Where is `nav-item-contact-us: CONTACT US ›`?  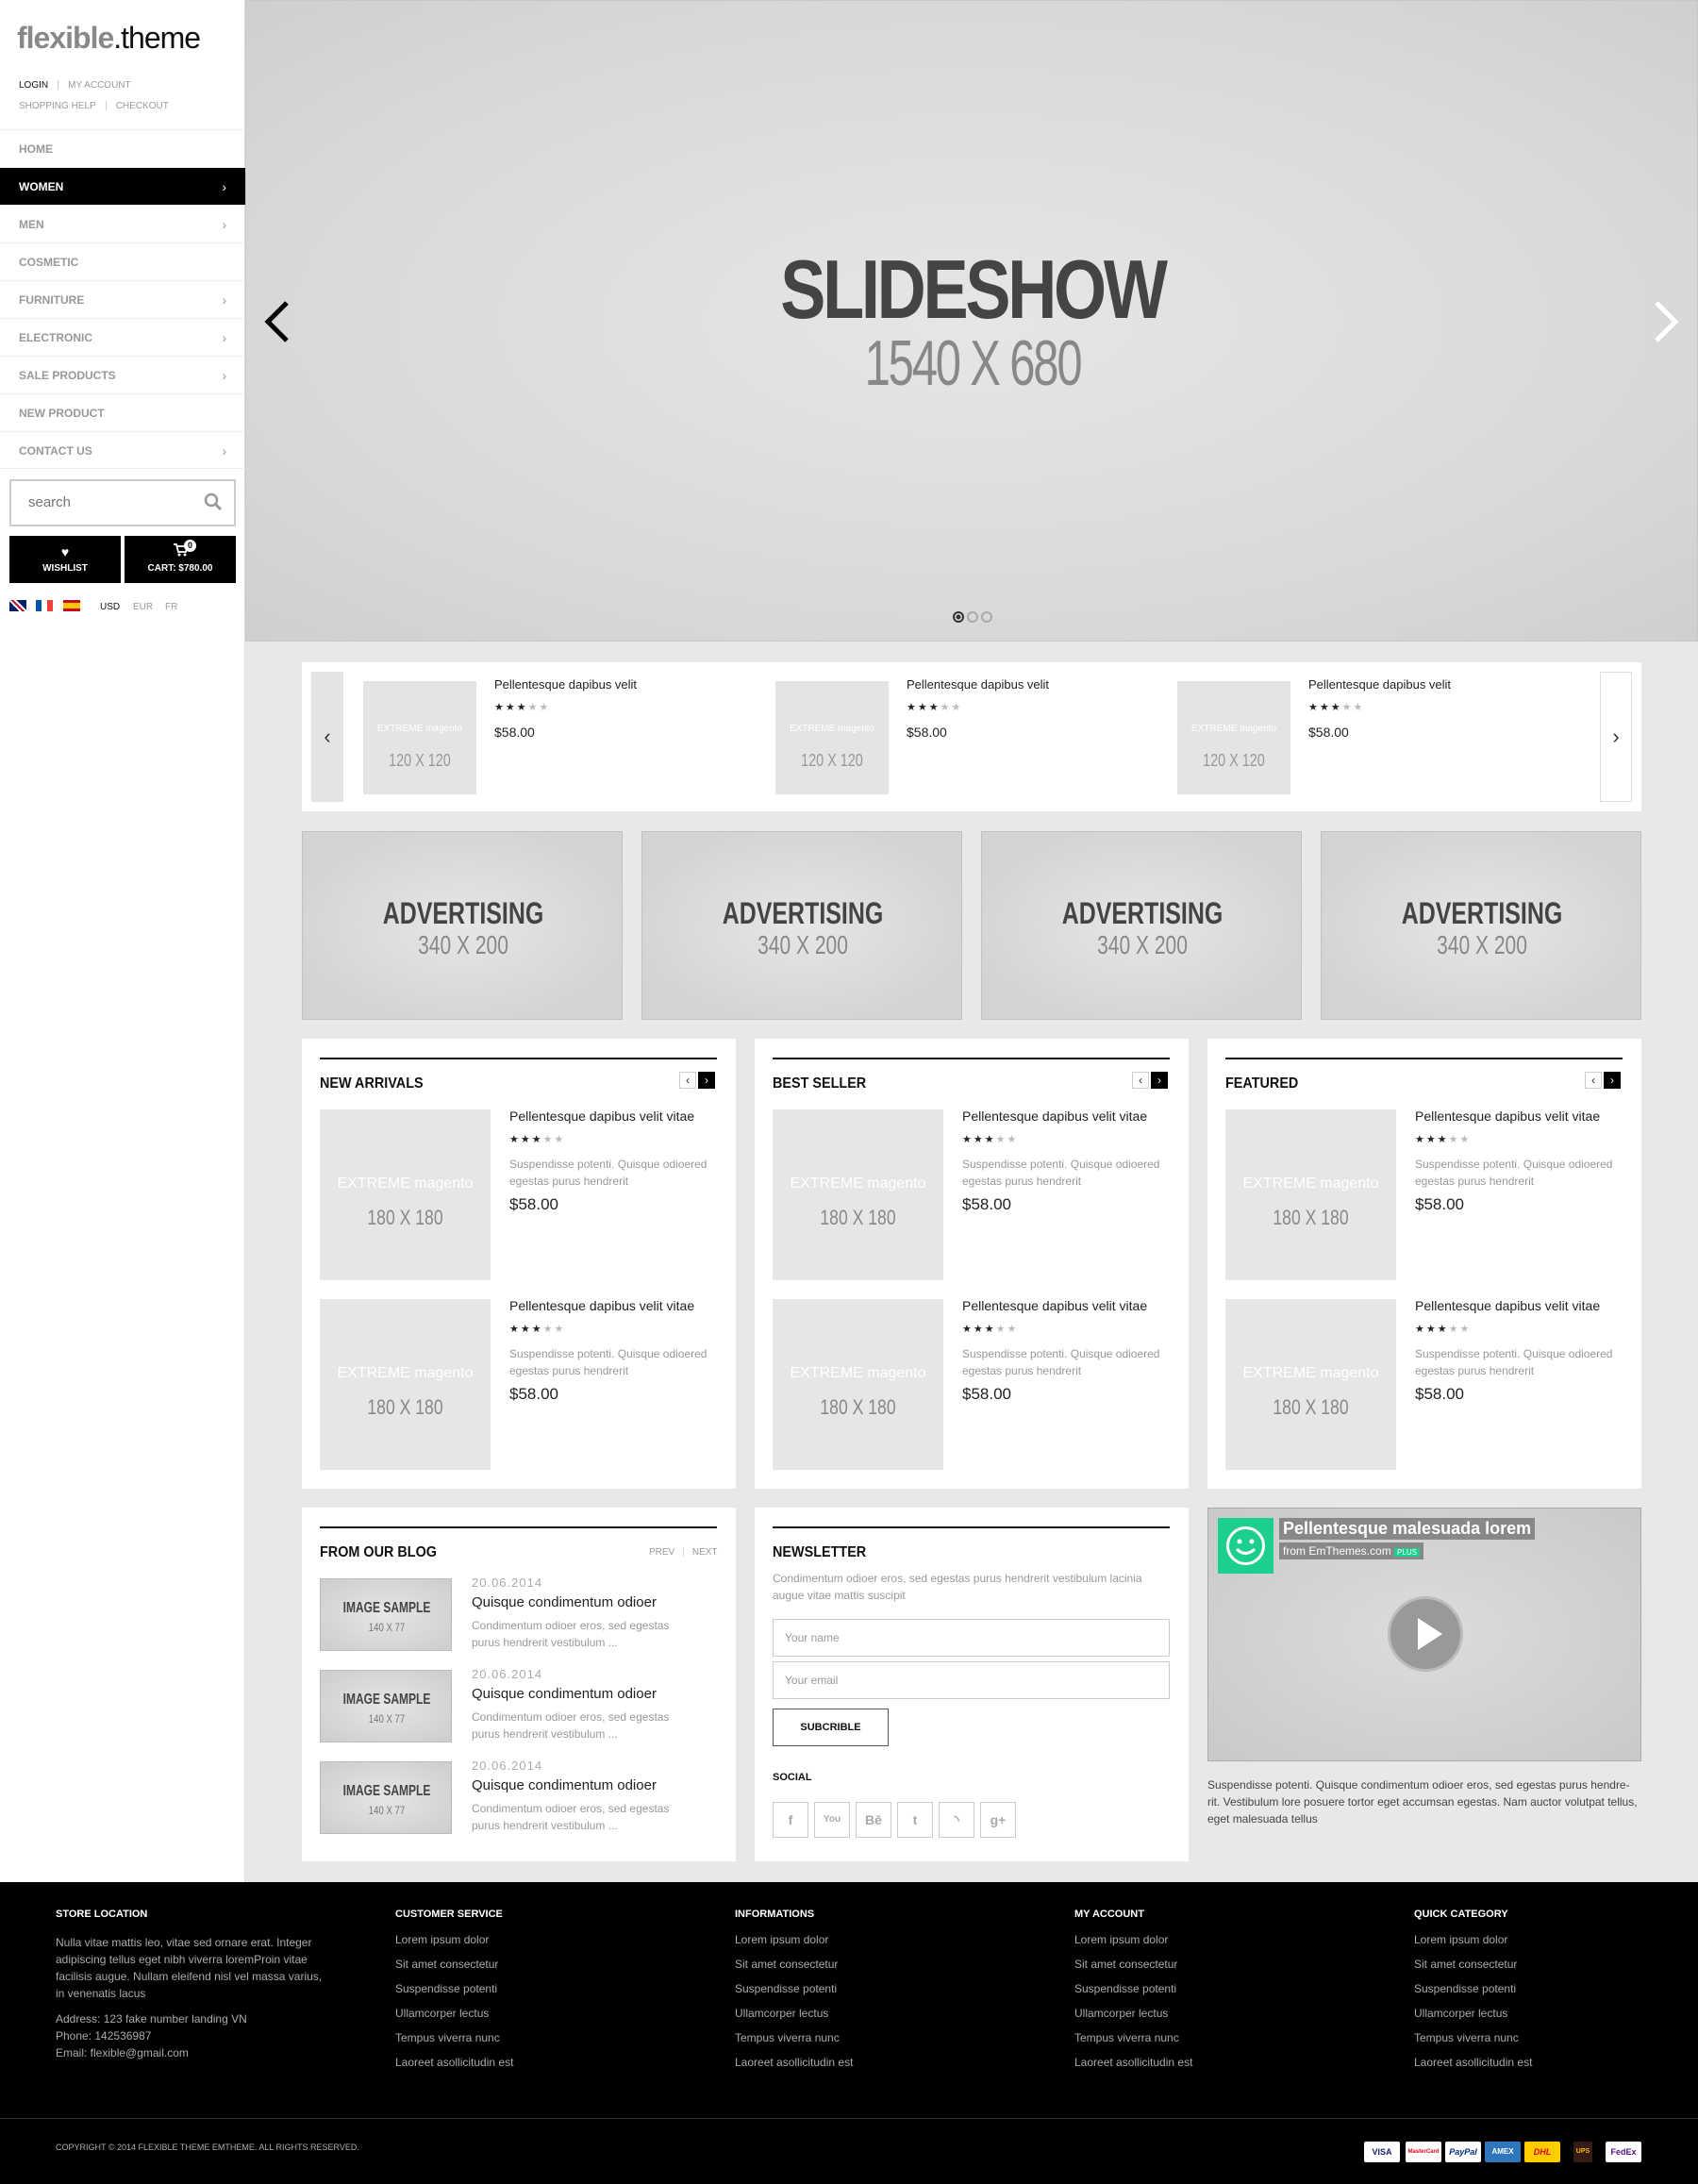
nav-item-contact-us: CONTACT US › is located at coordinates (122, 450).